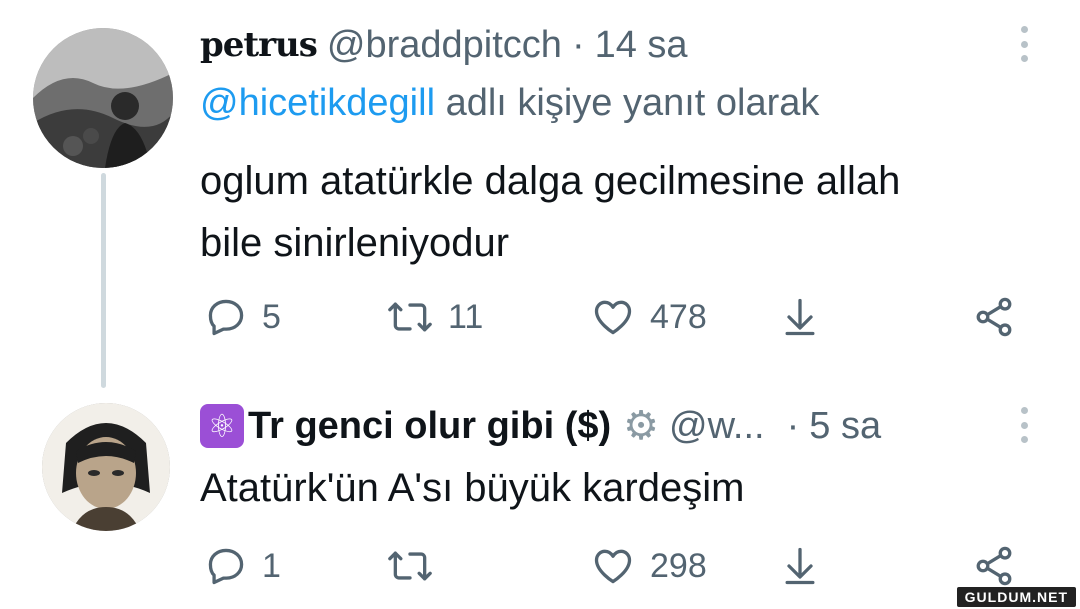 The image size is (1080, 609). What do you see at coordinates (103, 280) in the screenshot?
I see `thread-line` at bounding box center [103, 280].